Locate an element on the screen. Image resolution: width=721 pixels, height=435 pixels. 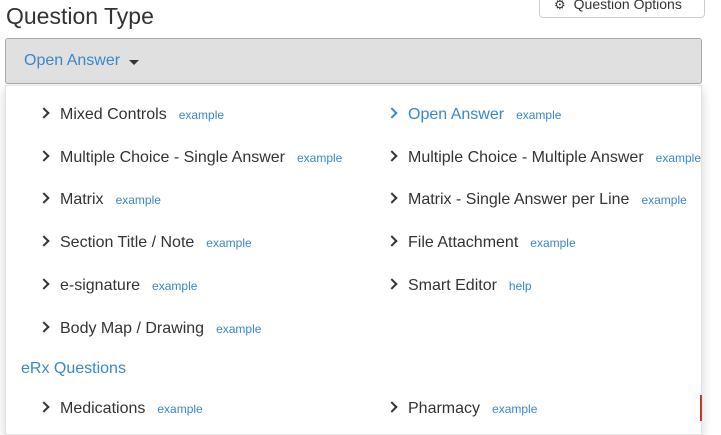
help-link: help is located at coordinates (520, 286).